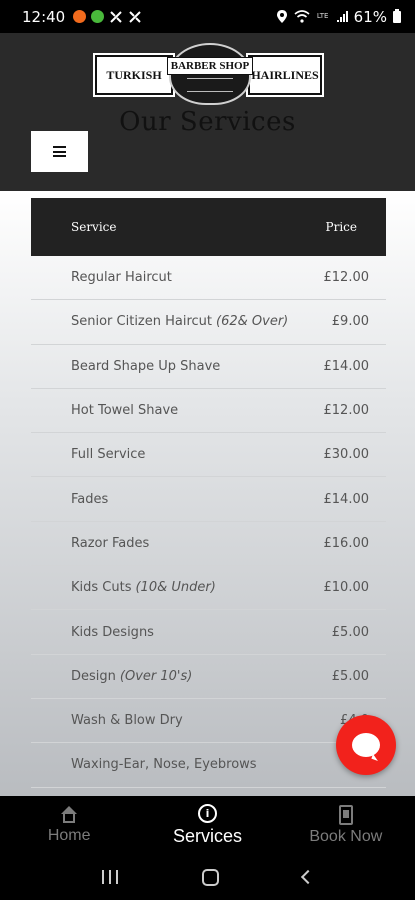 The height and width of the screenshot is (900, 415). I want to click on table-row: Full Service £30.00, so click(208, 455).